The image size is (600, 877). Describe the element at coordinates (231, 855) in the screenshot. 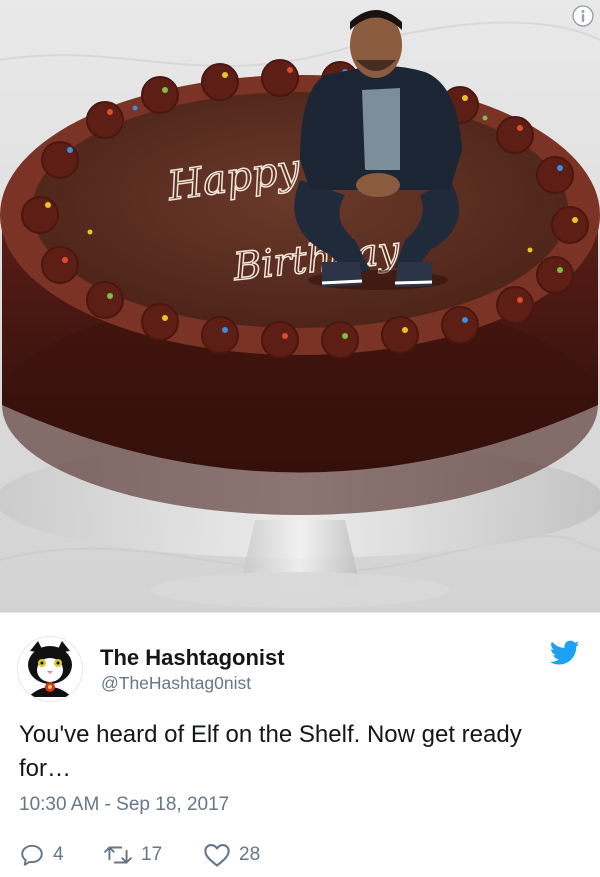

I see `like-button: 28` at that location.